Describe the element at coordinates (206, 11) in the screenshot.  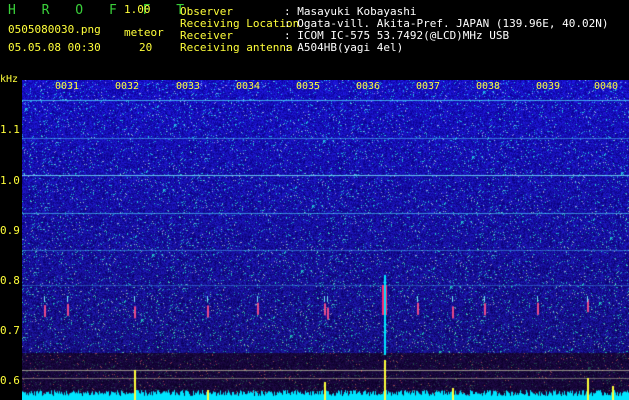
I see `info-label-observer: Observer` at that location.